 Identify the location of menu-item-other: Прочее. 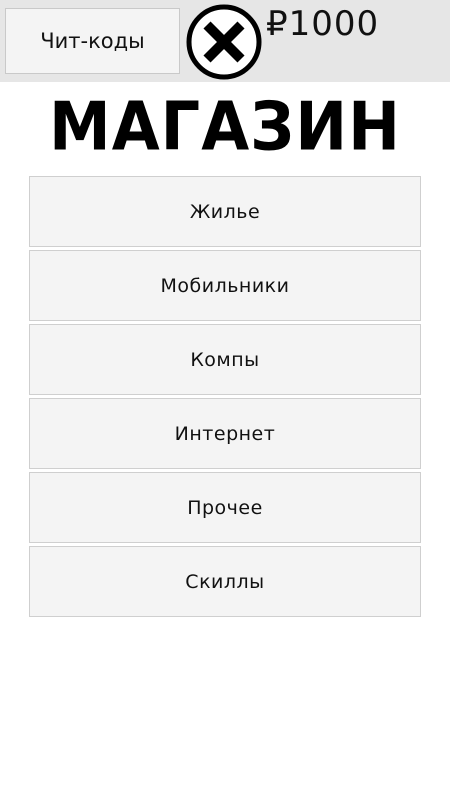
(225, 507).